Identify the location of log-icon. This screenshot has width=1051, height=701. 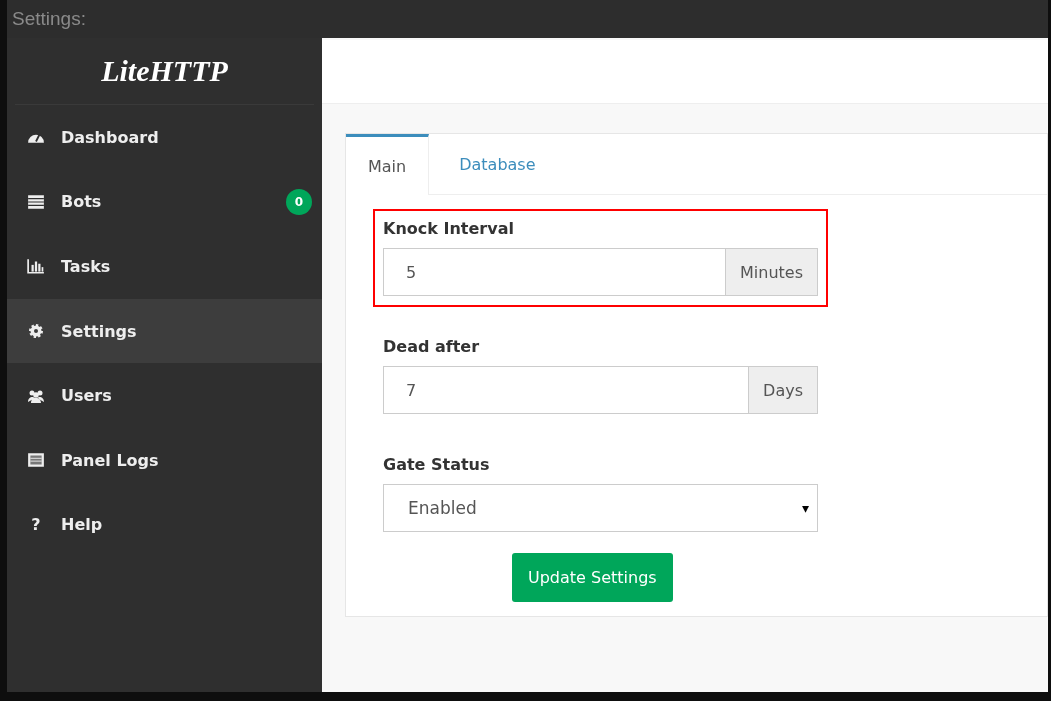
(36, 460).